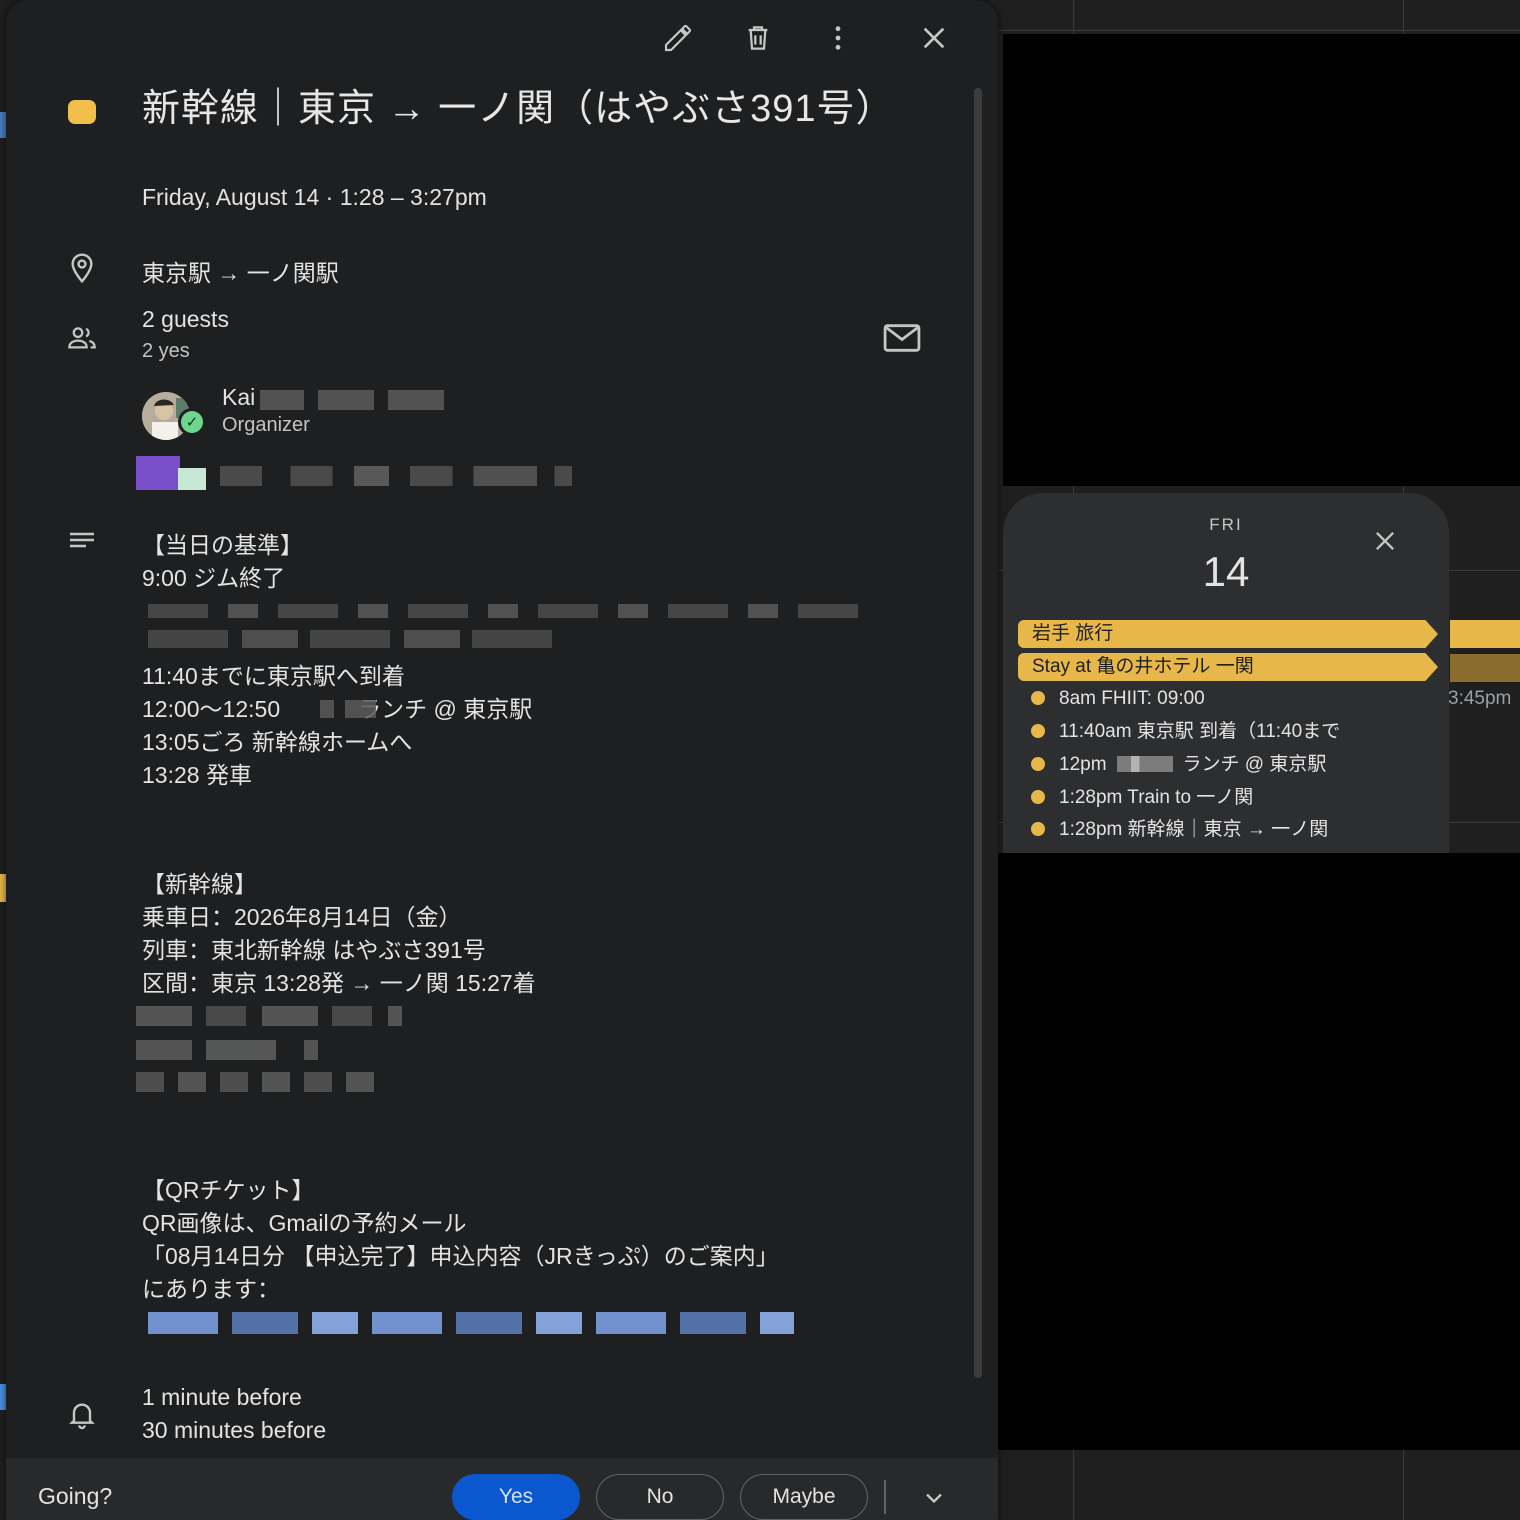 Image resolution: width=1520 pixels, height=1520 pixels. What do you see at coordinates (211, 1289) in the screenshot?
I see `description-line: にあります：` at bounding box center [211, 1289].